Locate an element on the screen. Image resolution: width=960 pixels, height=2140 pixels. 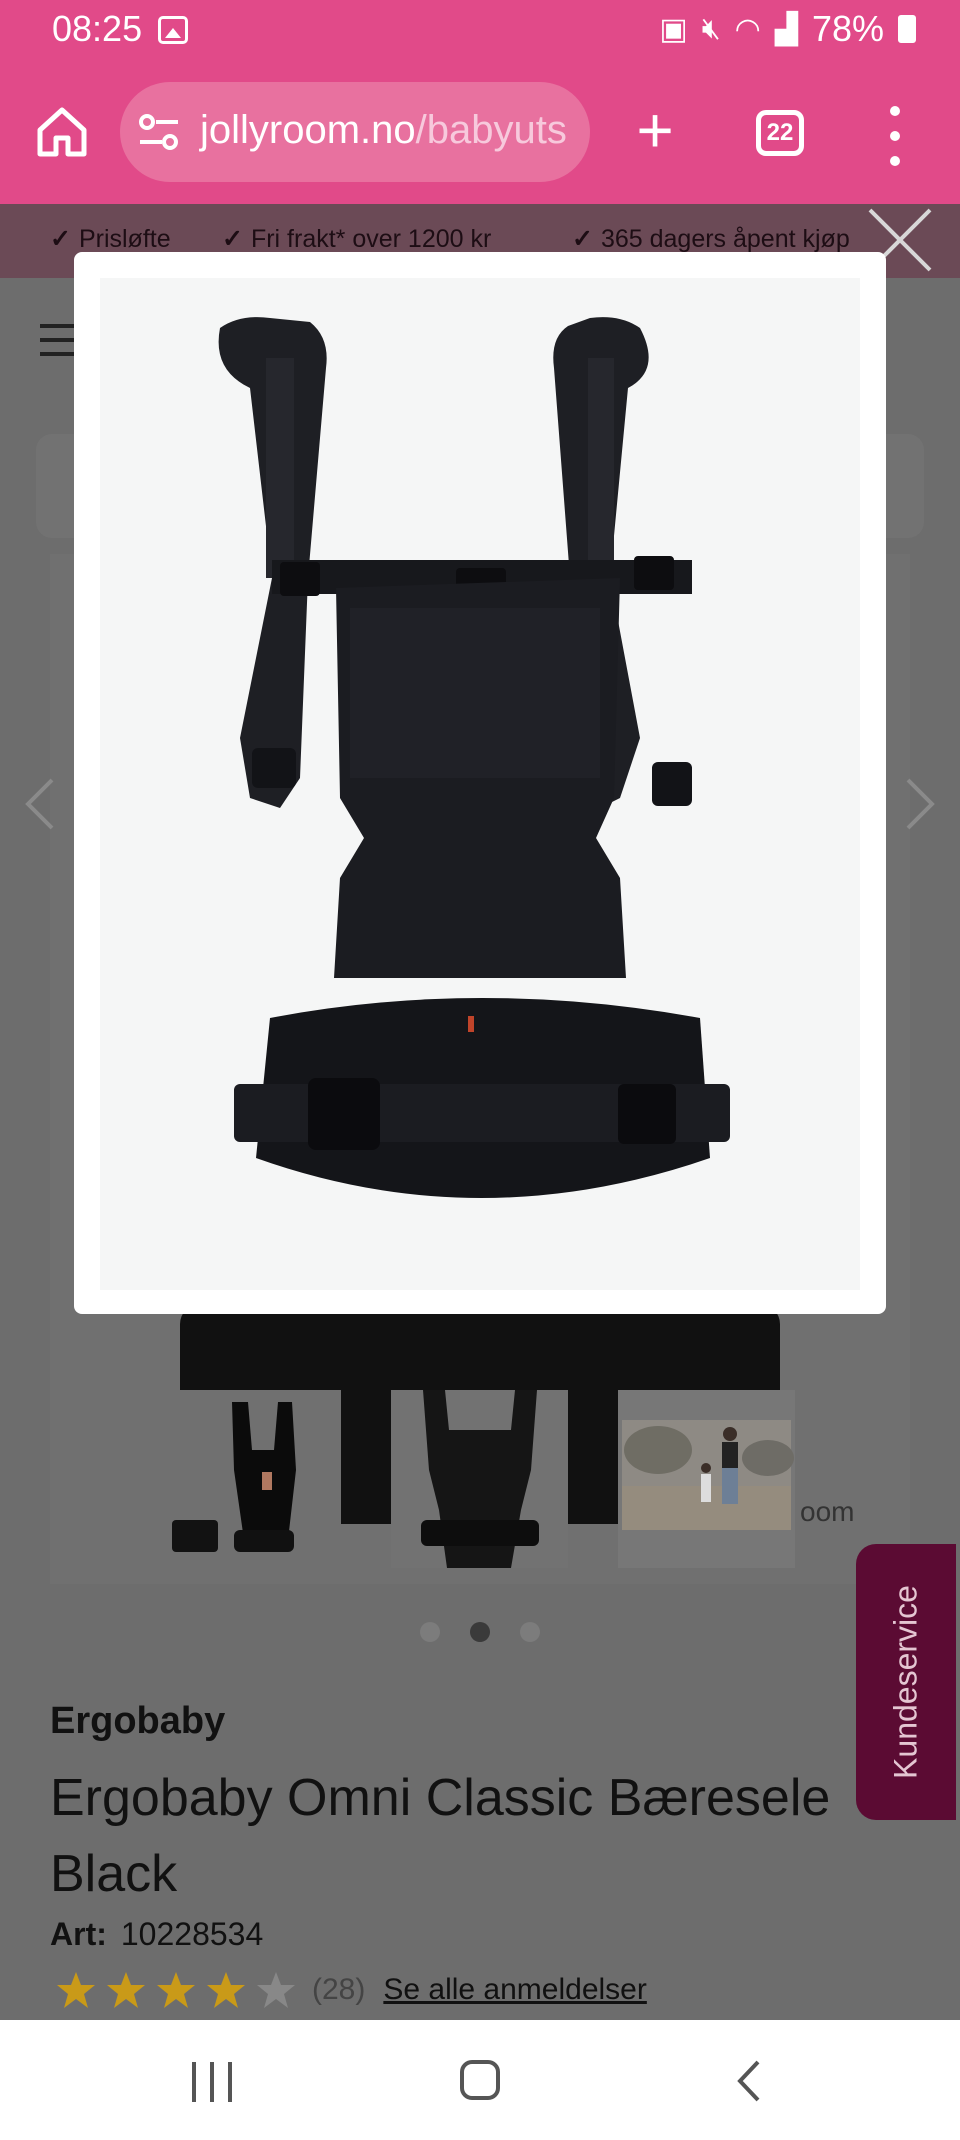
plus-icon: + is located at coordinates (655, 130).